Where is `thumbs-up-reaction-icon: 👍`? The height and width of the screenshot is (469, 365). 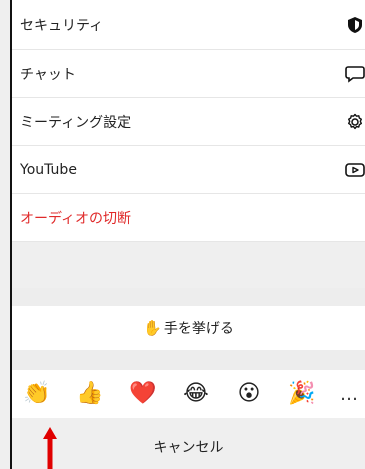 thumbs-up-reaction-icon: 👍 is located at coordinates (90, 394).